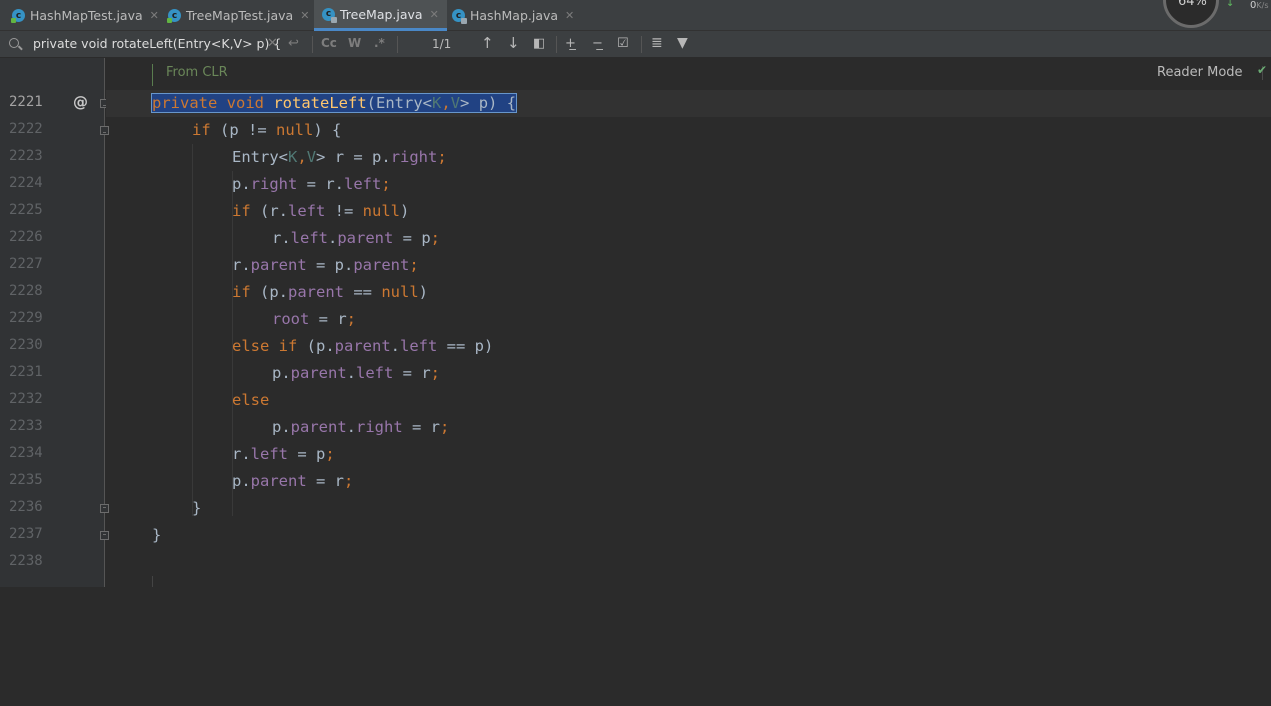  What do you see at coordinates (26, 534) in the screenshot?
I see `line-number: 2237` at bounding box center [26, 534].